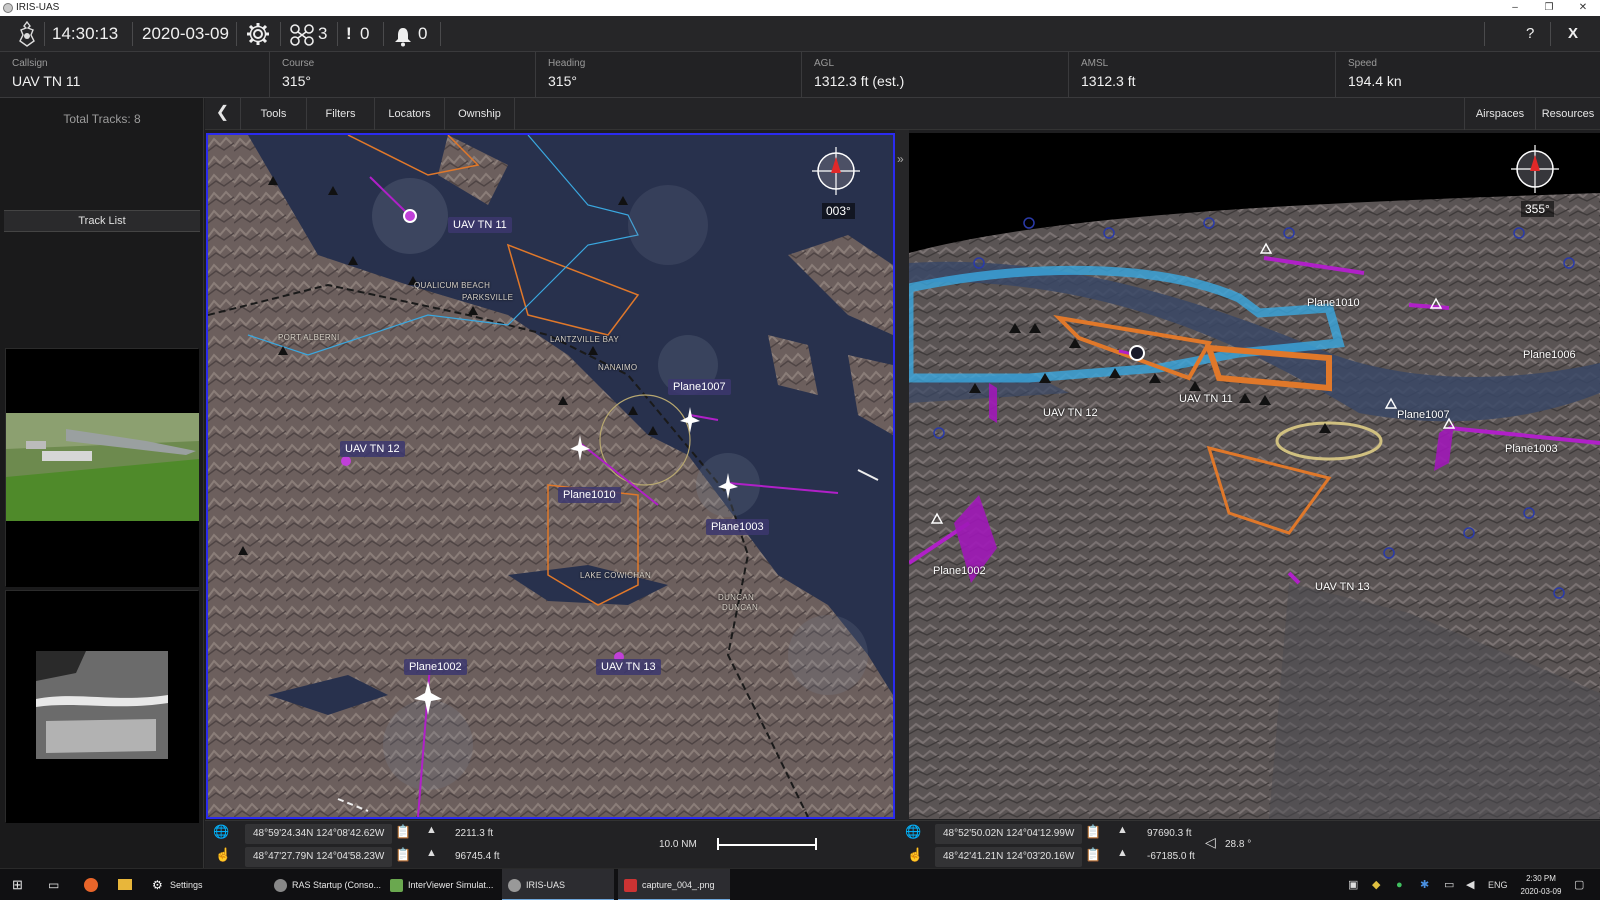  What do you see at coordinates (403, 35) in the screenshot?
I see `bell-icon` at bounding box center [403, 35].